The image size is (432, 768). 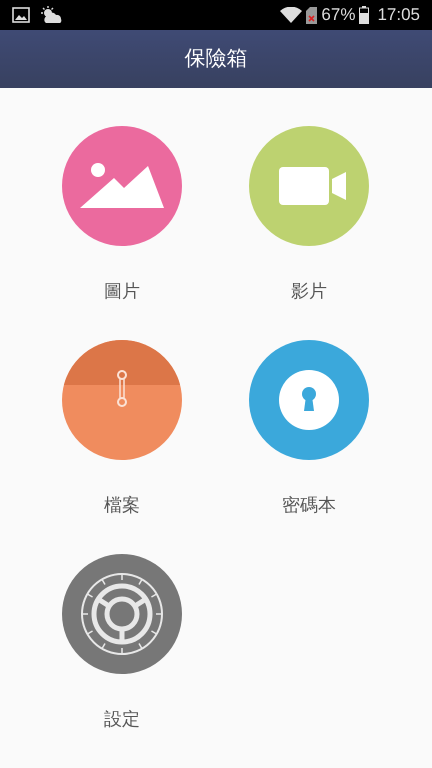 I want to click on vault-category-button: 密碼本, so click(x=309, y=428).